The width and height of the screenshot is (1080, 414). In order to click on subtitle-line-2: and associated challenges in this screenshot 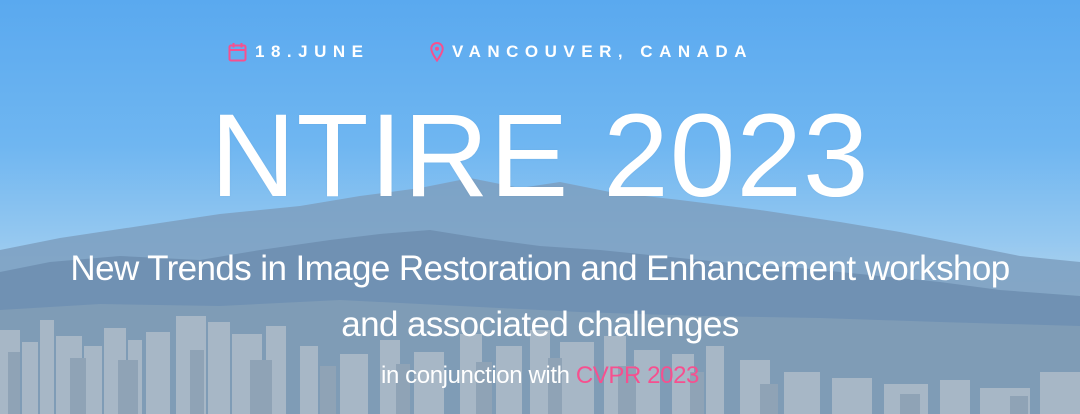, I will do `click(540, 324)`.